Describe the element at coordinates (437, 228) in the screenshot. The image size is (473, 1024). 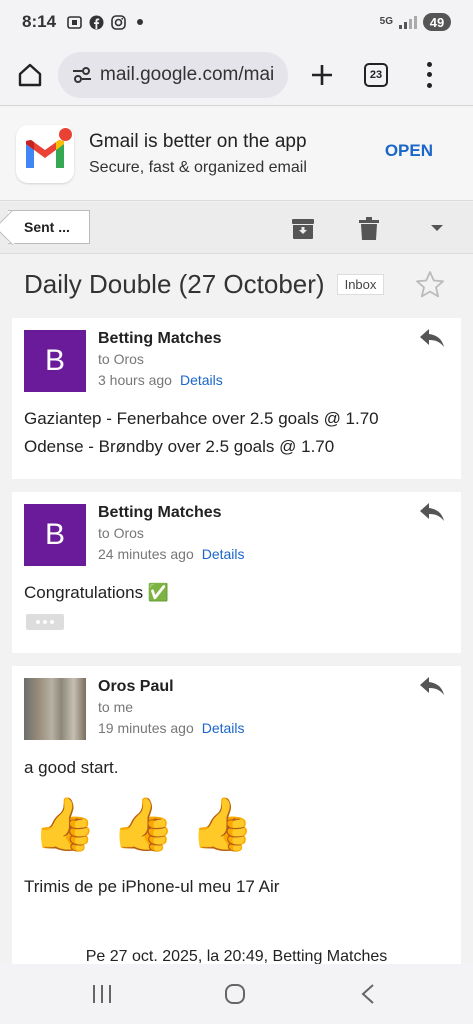
I see `more-actions-dropdown` at that location.